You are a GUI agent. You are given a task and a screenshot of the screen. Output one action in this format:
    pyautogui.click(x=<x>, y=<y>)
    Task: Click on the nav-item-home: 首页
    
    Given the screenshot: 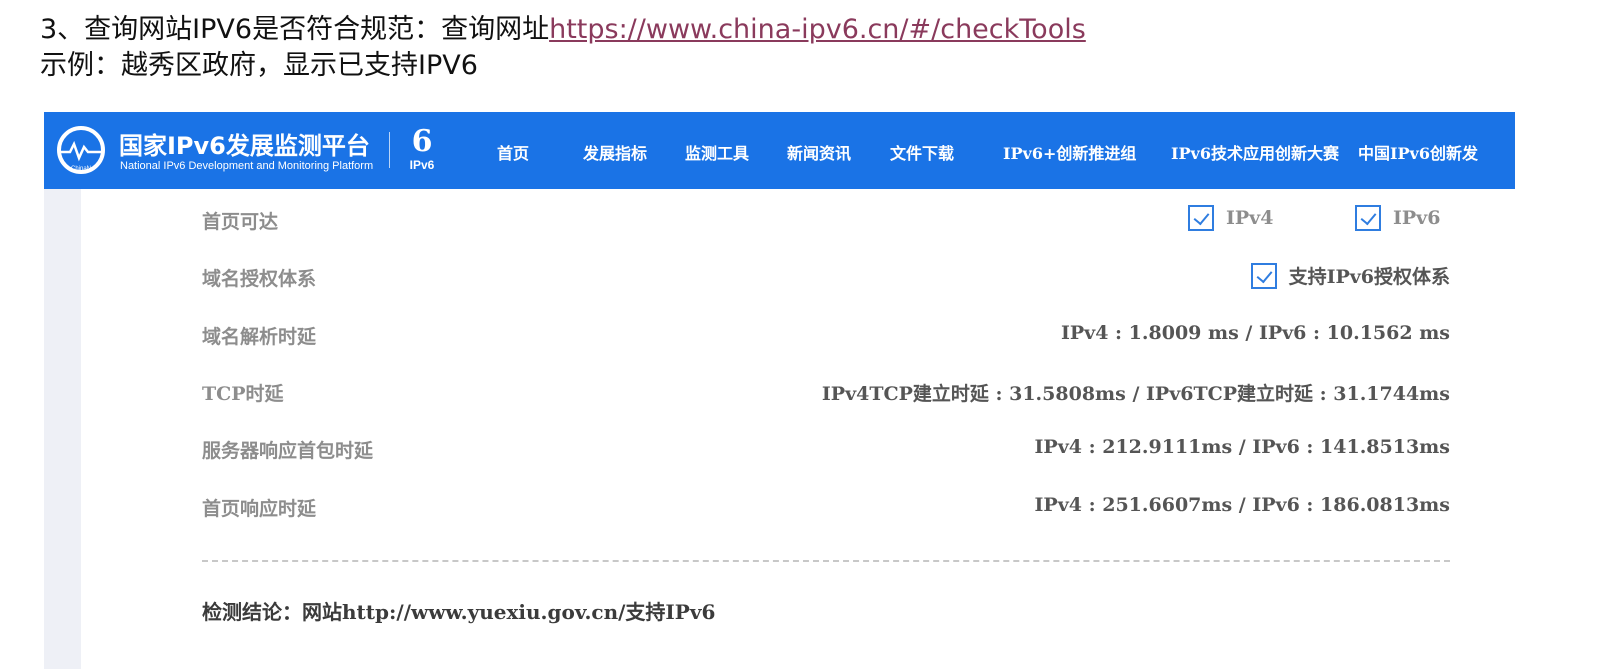 What is the action you would take?
    pyautogui.click(x=513, y=152)
    